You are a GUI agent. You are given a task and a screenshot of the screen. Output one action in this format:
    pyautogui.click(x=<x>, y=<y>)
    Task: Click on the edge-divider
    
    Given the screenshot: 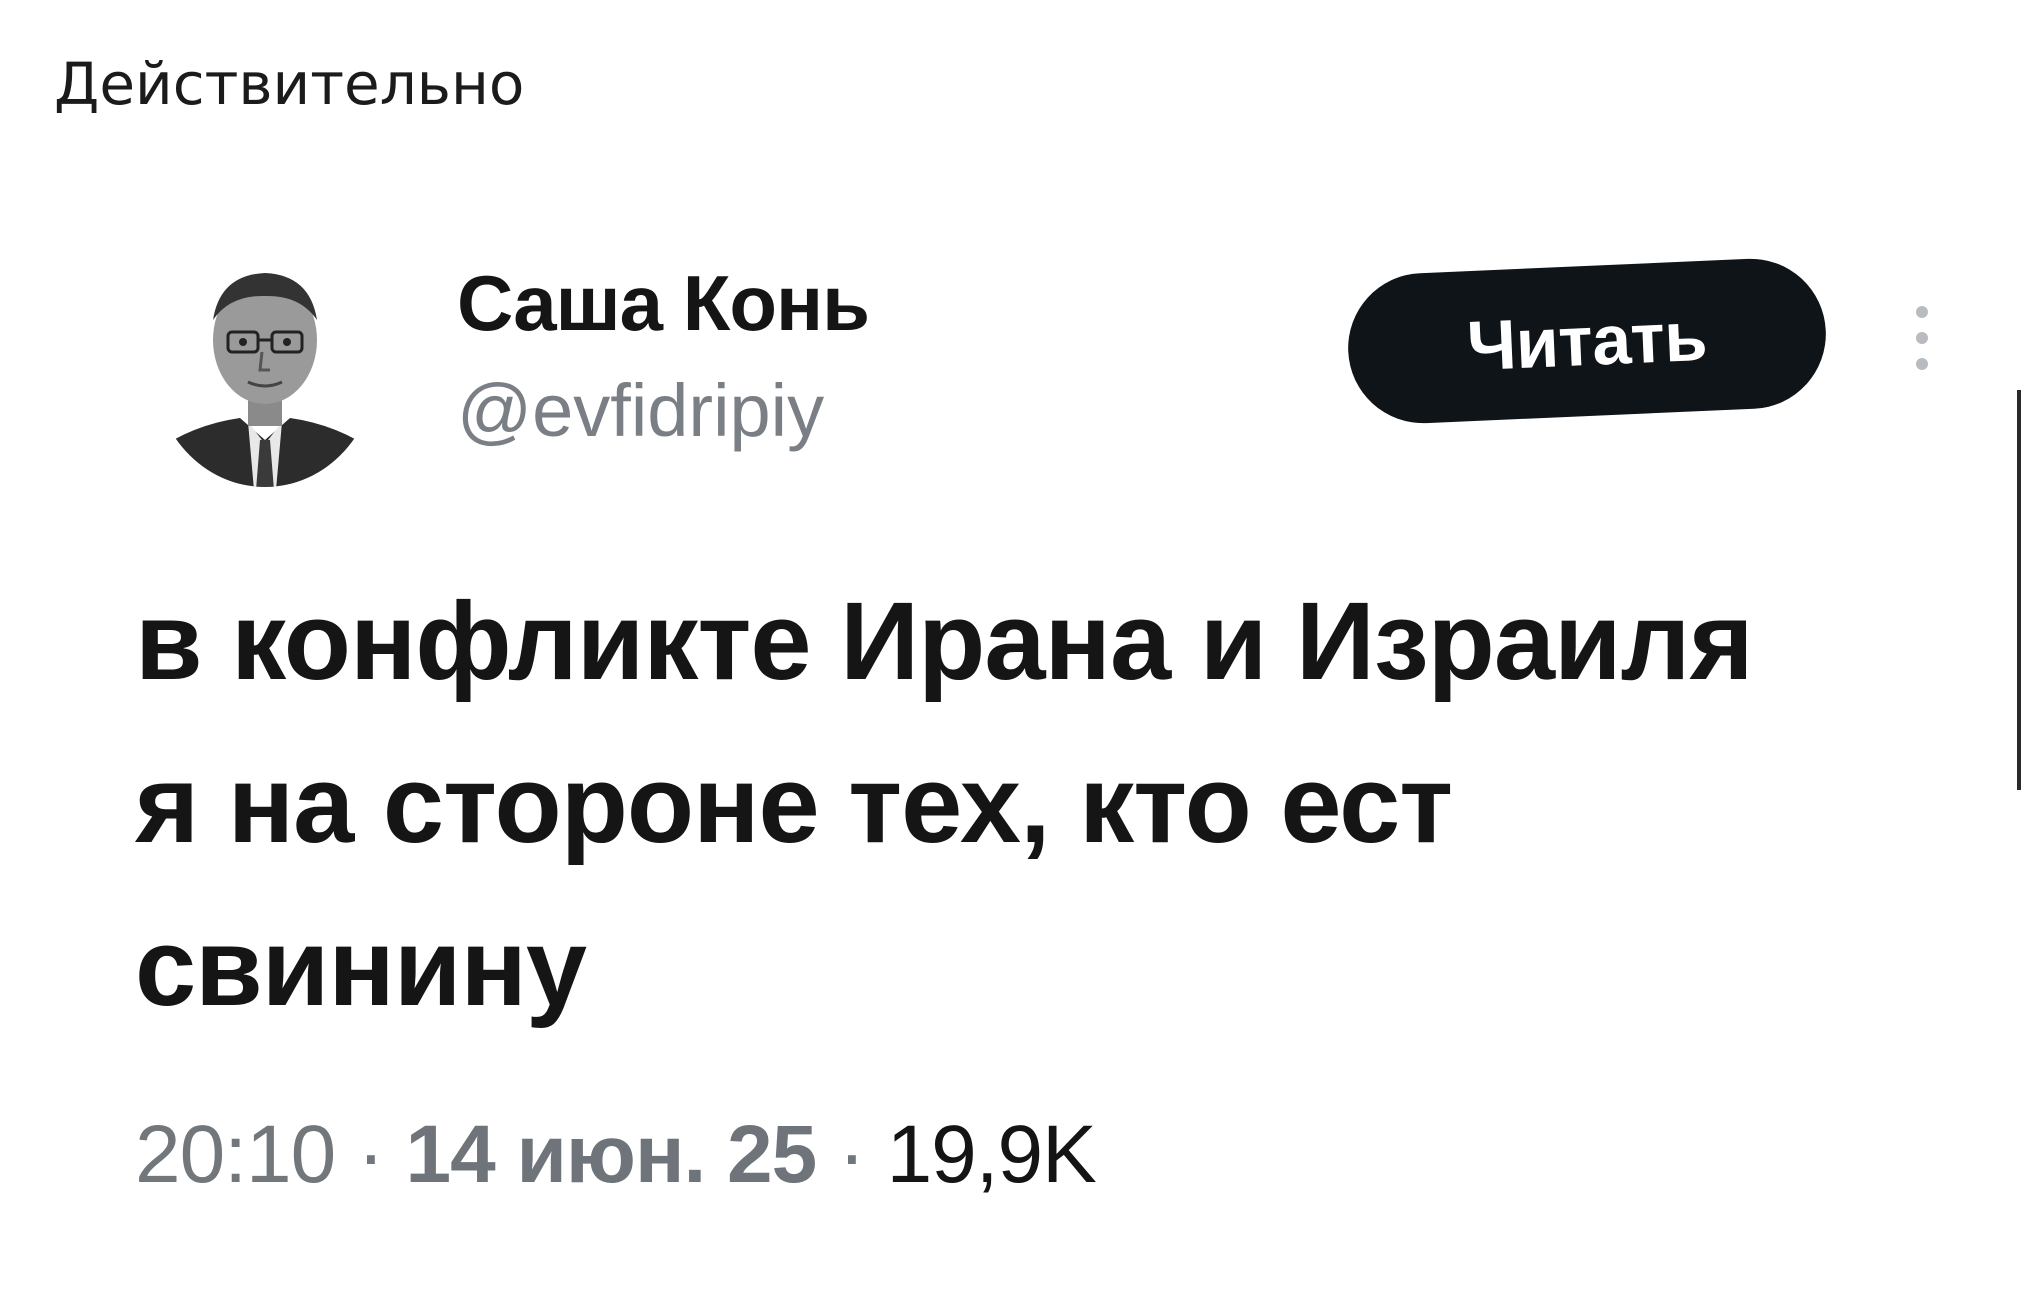 What is the action you would take?
    pyautogui.click(x=2019, y=590)
    